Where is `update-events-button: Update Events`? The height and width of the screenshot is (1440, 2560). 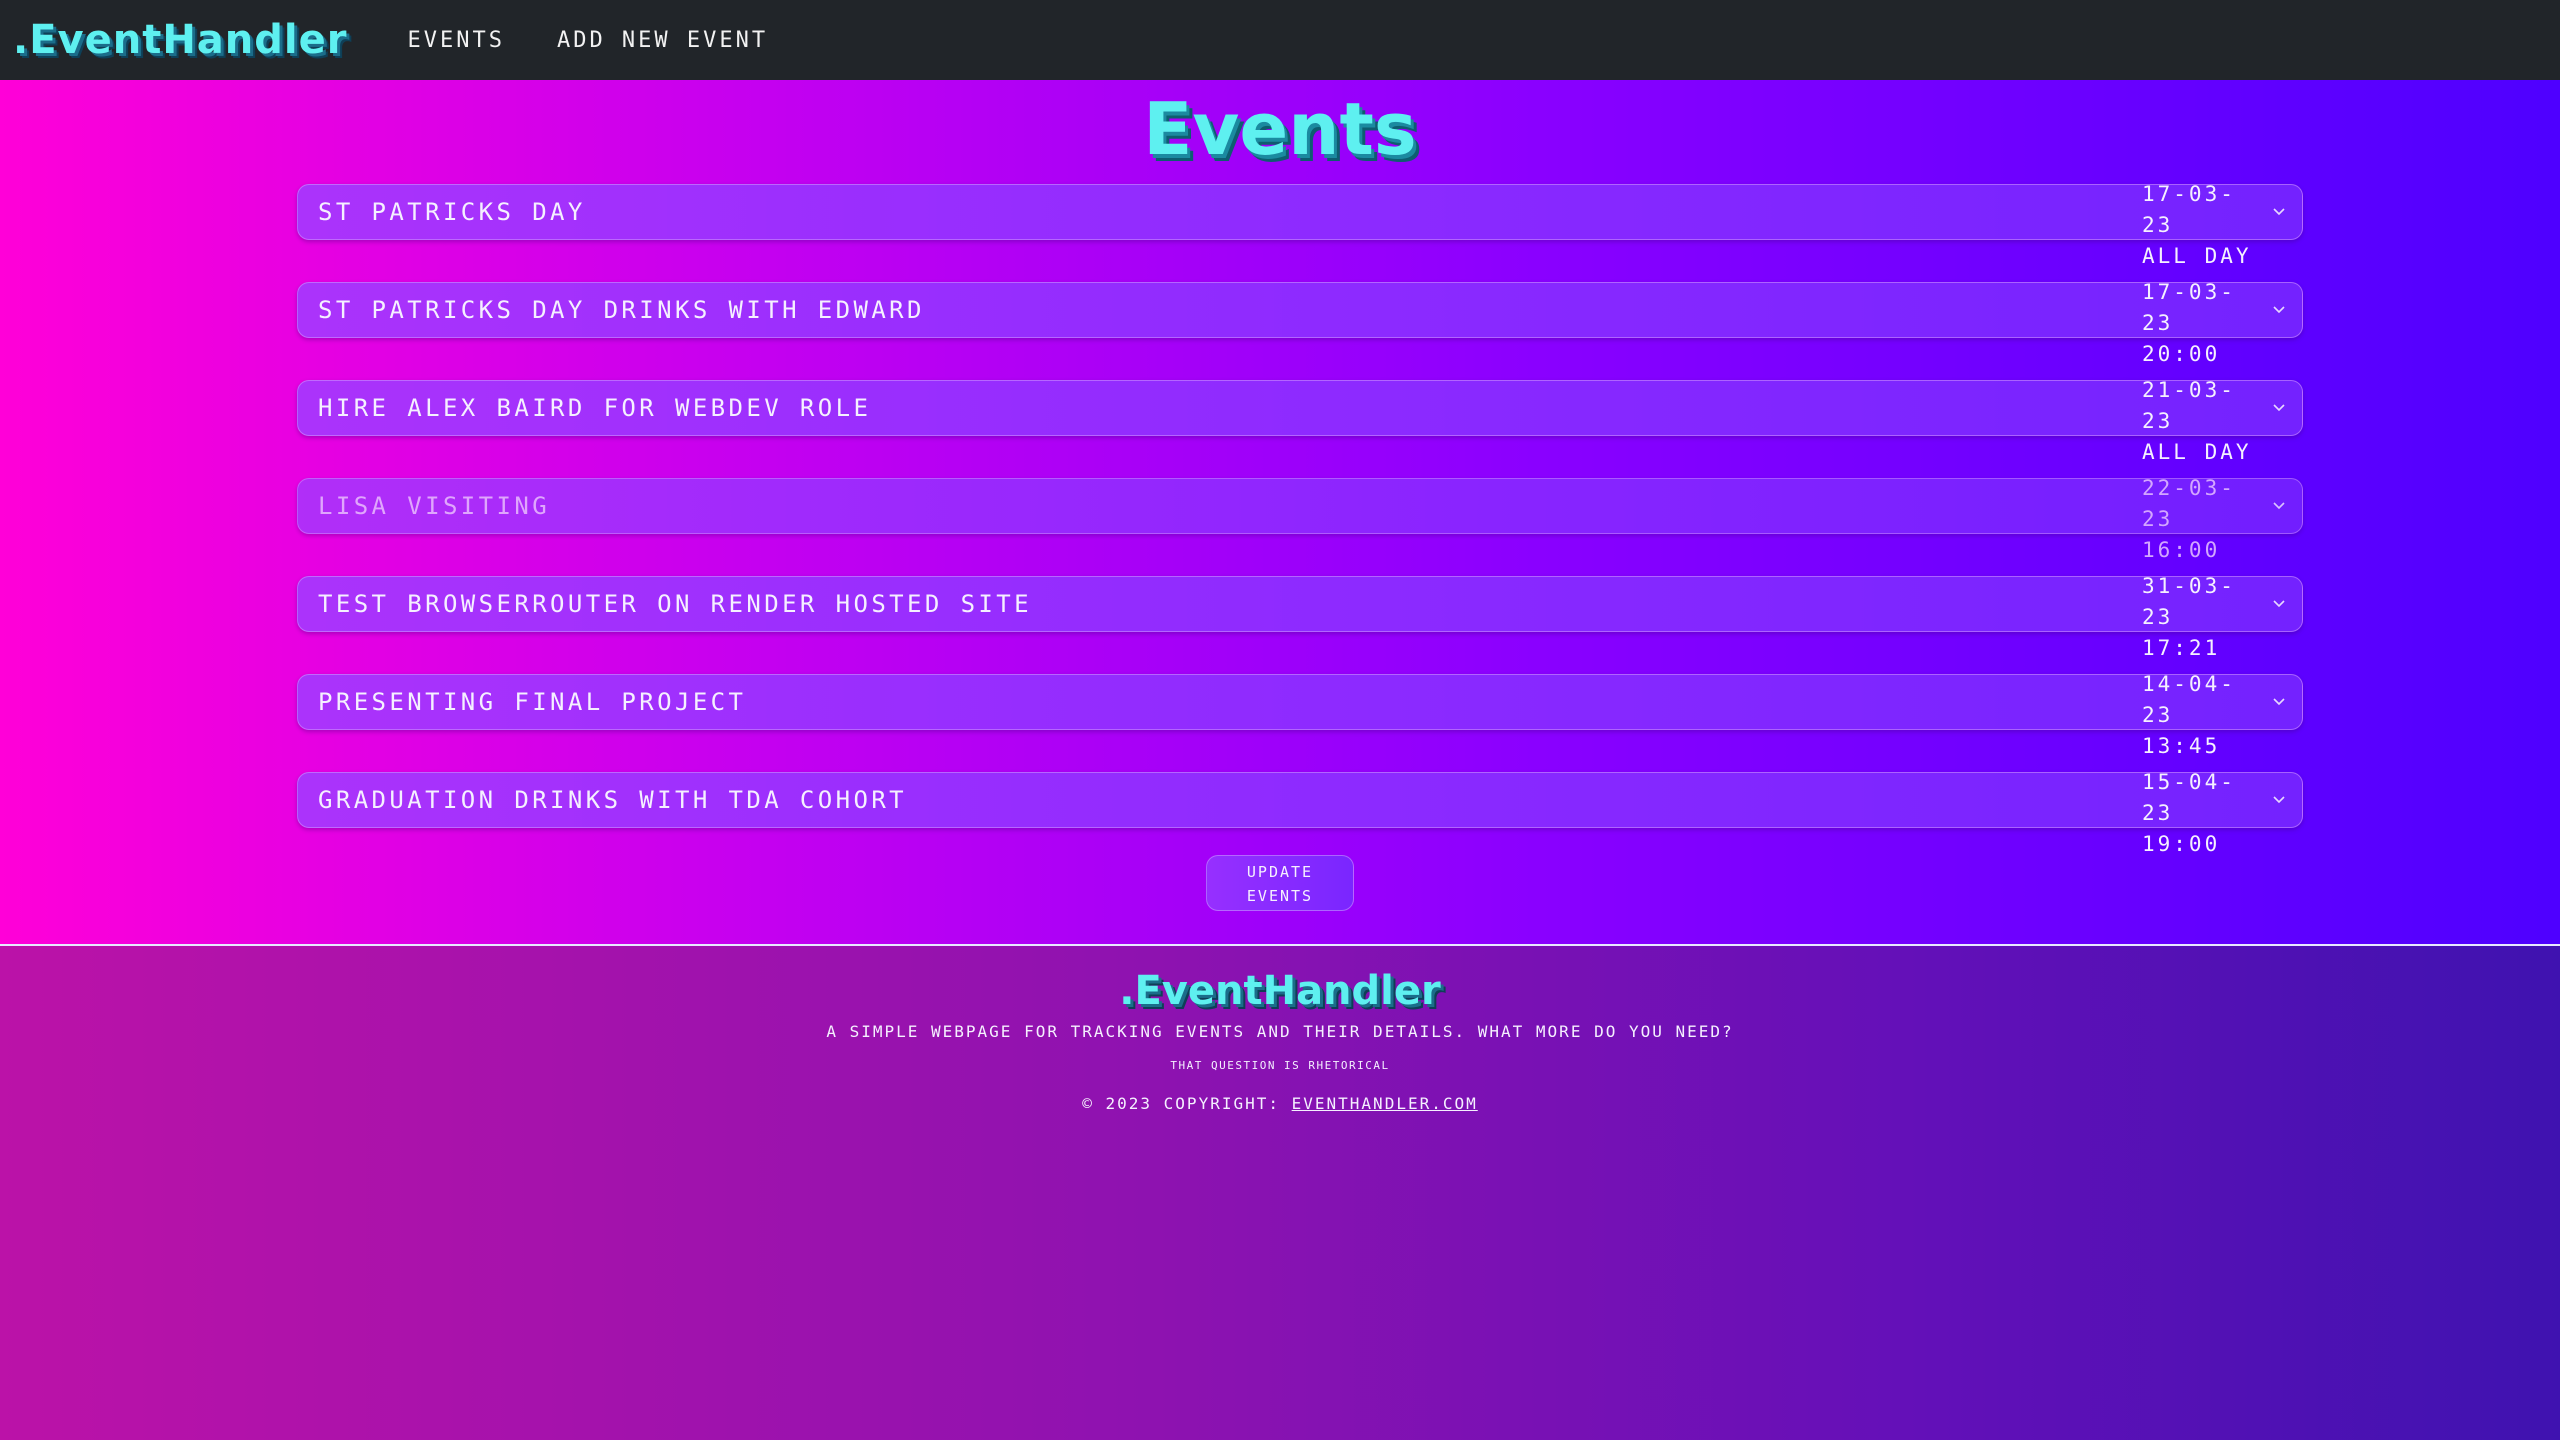 update-events-button: Update Events is located at coordinates (1280, 883).